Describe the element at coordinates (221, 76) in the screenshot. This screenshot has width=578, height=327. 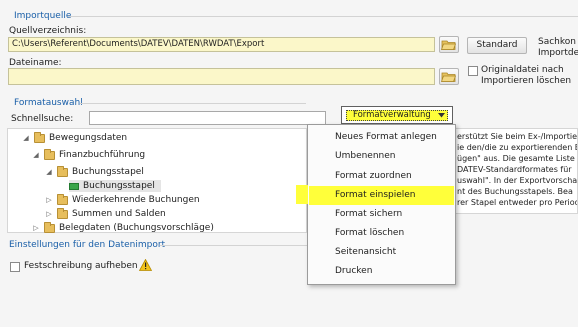
I see `filename-input` at that location.